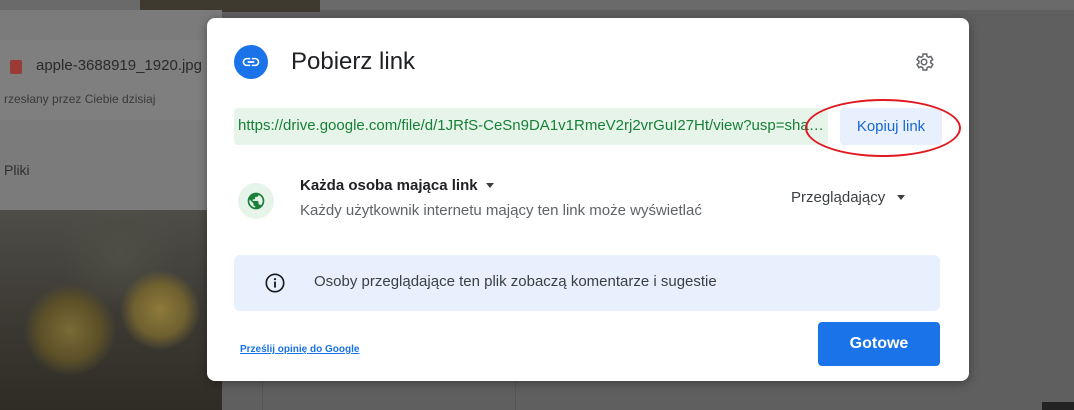 This screenshot has height=410, width=1074. What do you see at coordinates (111, 310) in the screenshot?
I see `background-photo-preview` at bounding box center [111, 310].